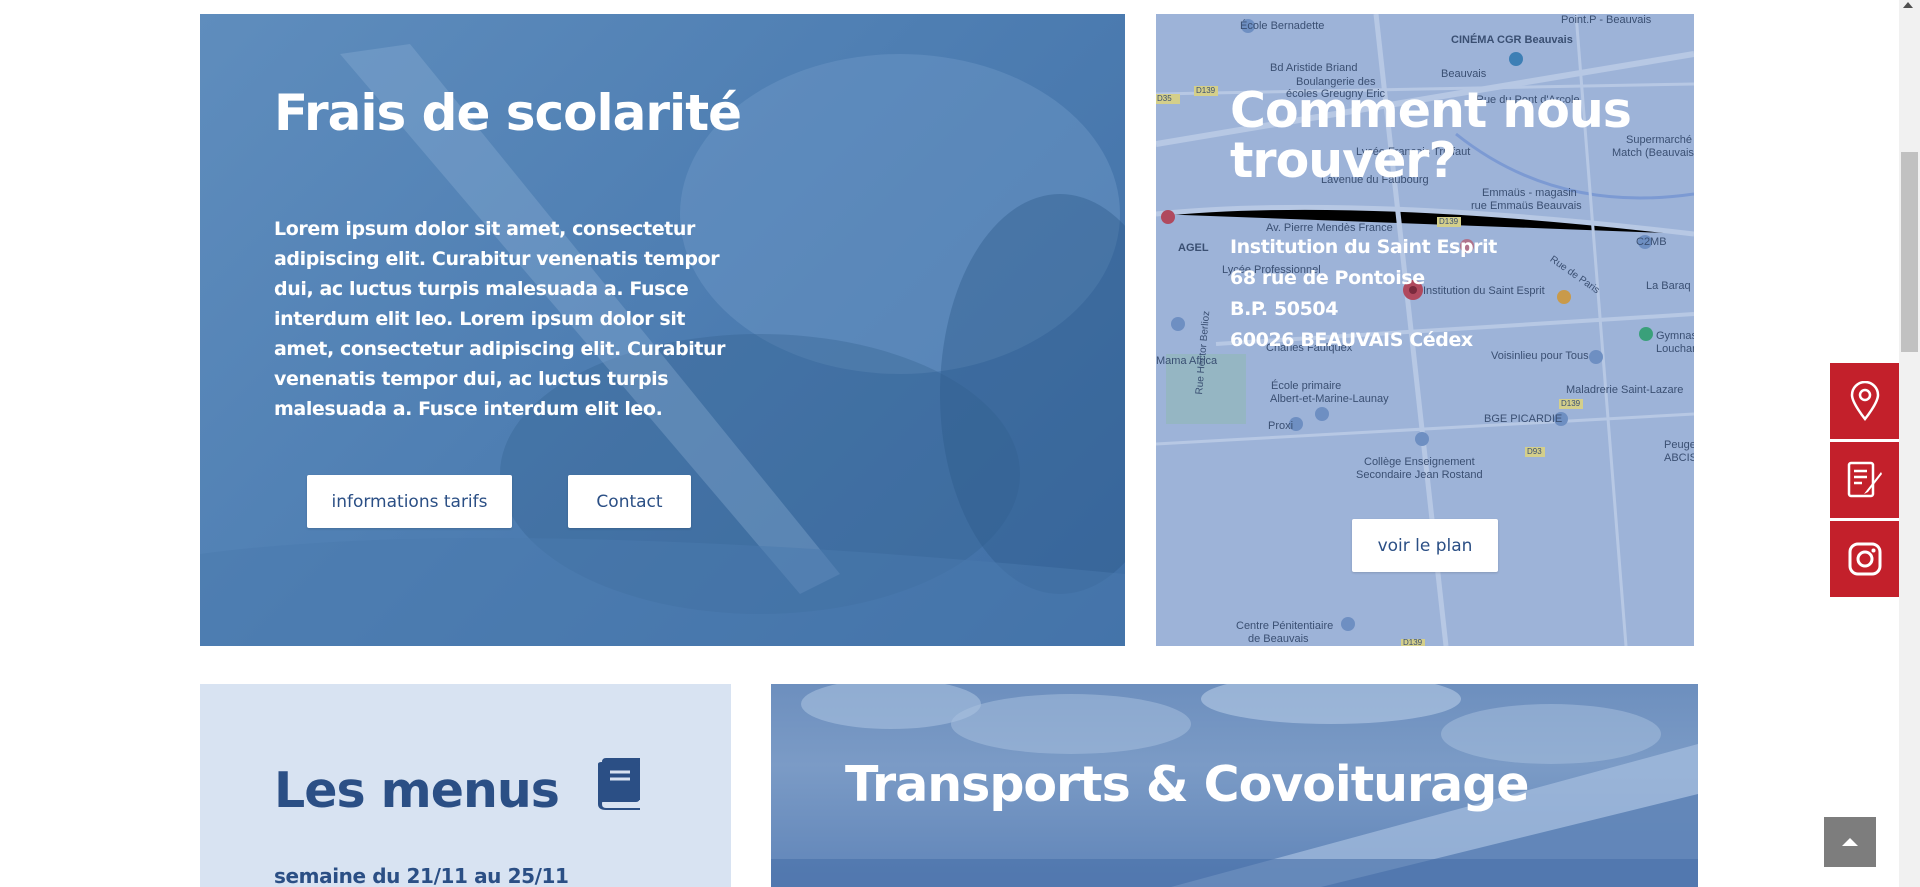 The height and width of the screenshot is (887, 1920). I want to click on map-label: Collège Enseignement, so click(1419, 462).